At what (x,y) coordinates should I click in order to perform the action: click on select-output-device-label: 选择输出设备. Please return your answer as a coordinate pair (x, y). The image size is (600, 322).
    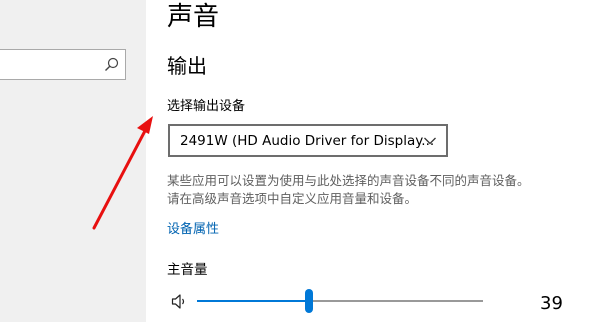
    Looking at the image, I should click on (206, 106).